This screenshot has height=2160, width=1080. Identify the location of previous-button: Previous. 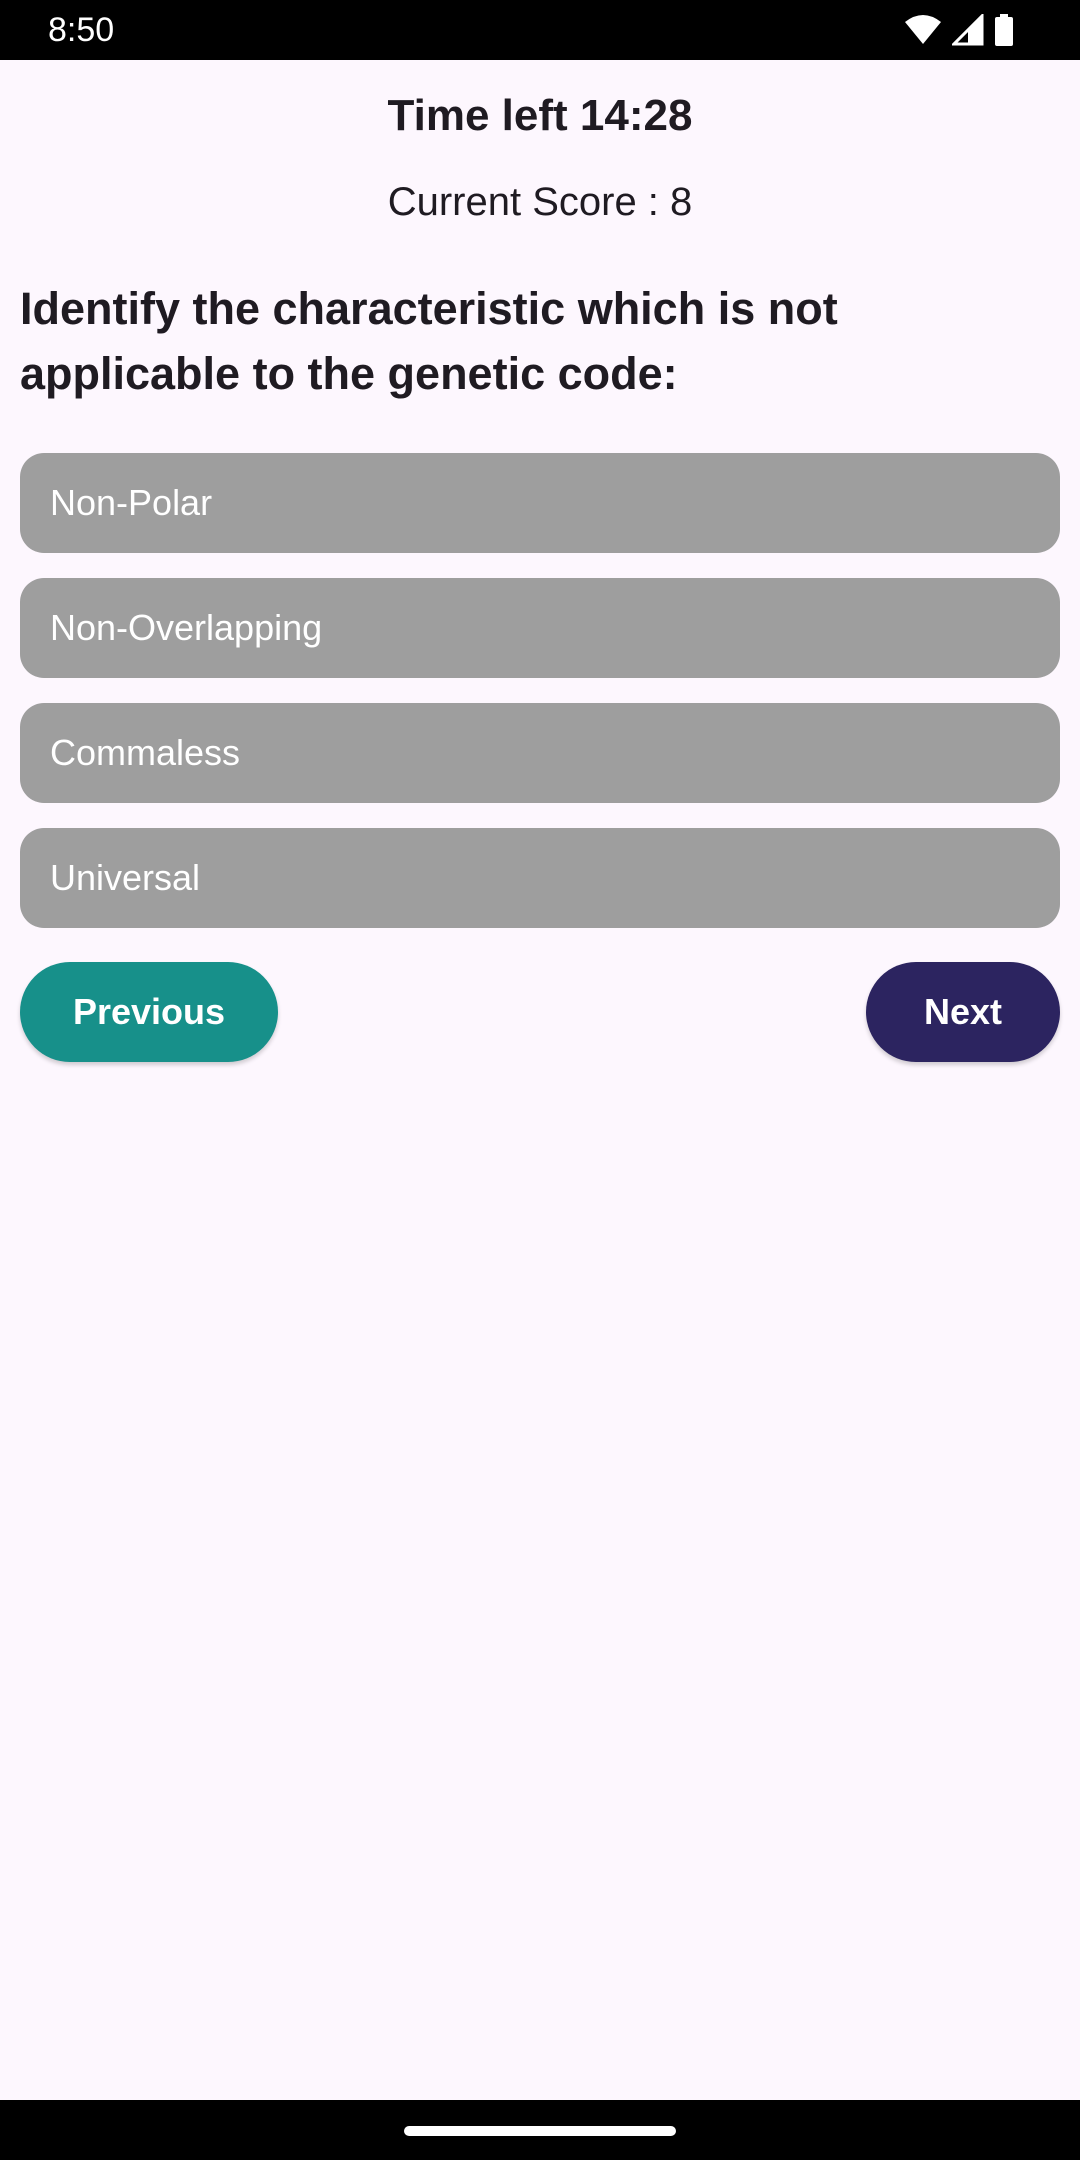
(149, 1012).